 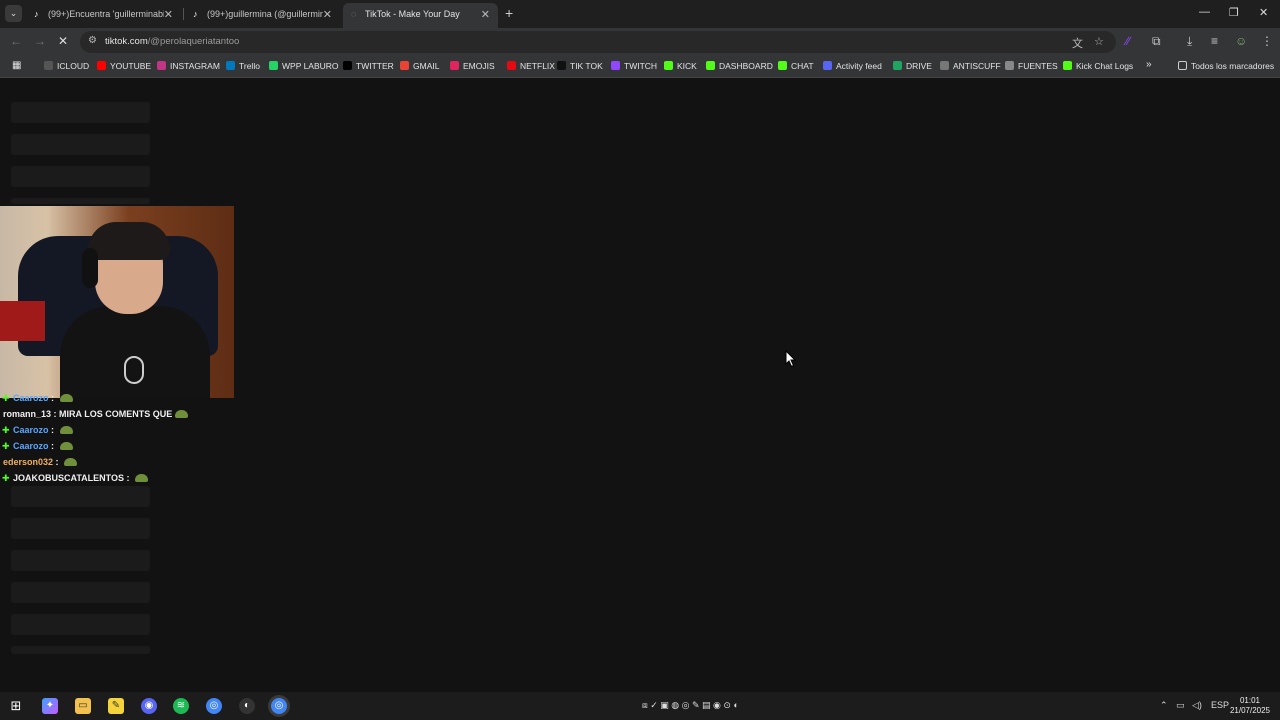 What do you see at coordinates (279, 706) in the screenshot?
I see `chrome-active-icon: ◎` at bounding box center [279, 706].